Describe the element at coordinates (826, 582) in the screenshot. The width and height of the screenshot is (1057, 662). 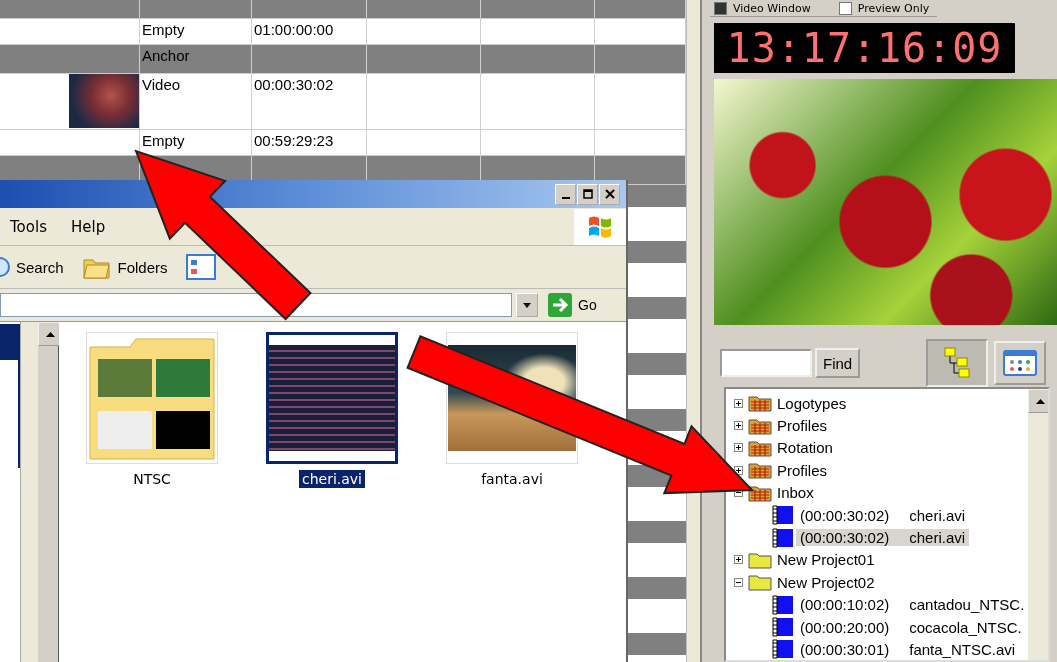
I see `tree-item: New Project02` at that location.